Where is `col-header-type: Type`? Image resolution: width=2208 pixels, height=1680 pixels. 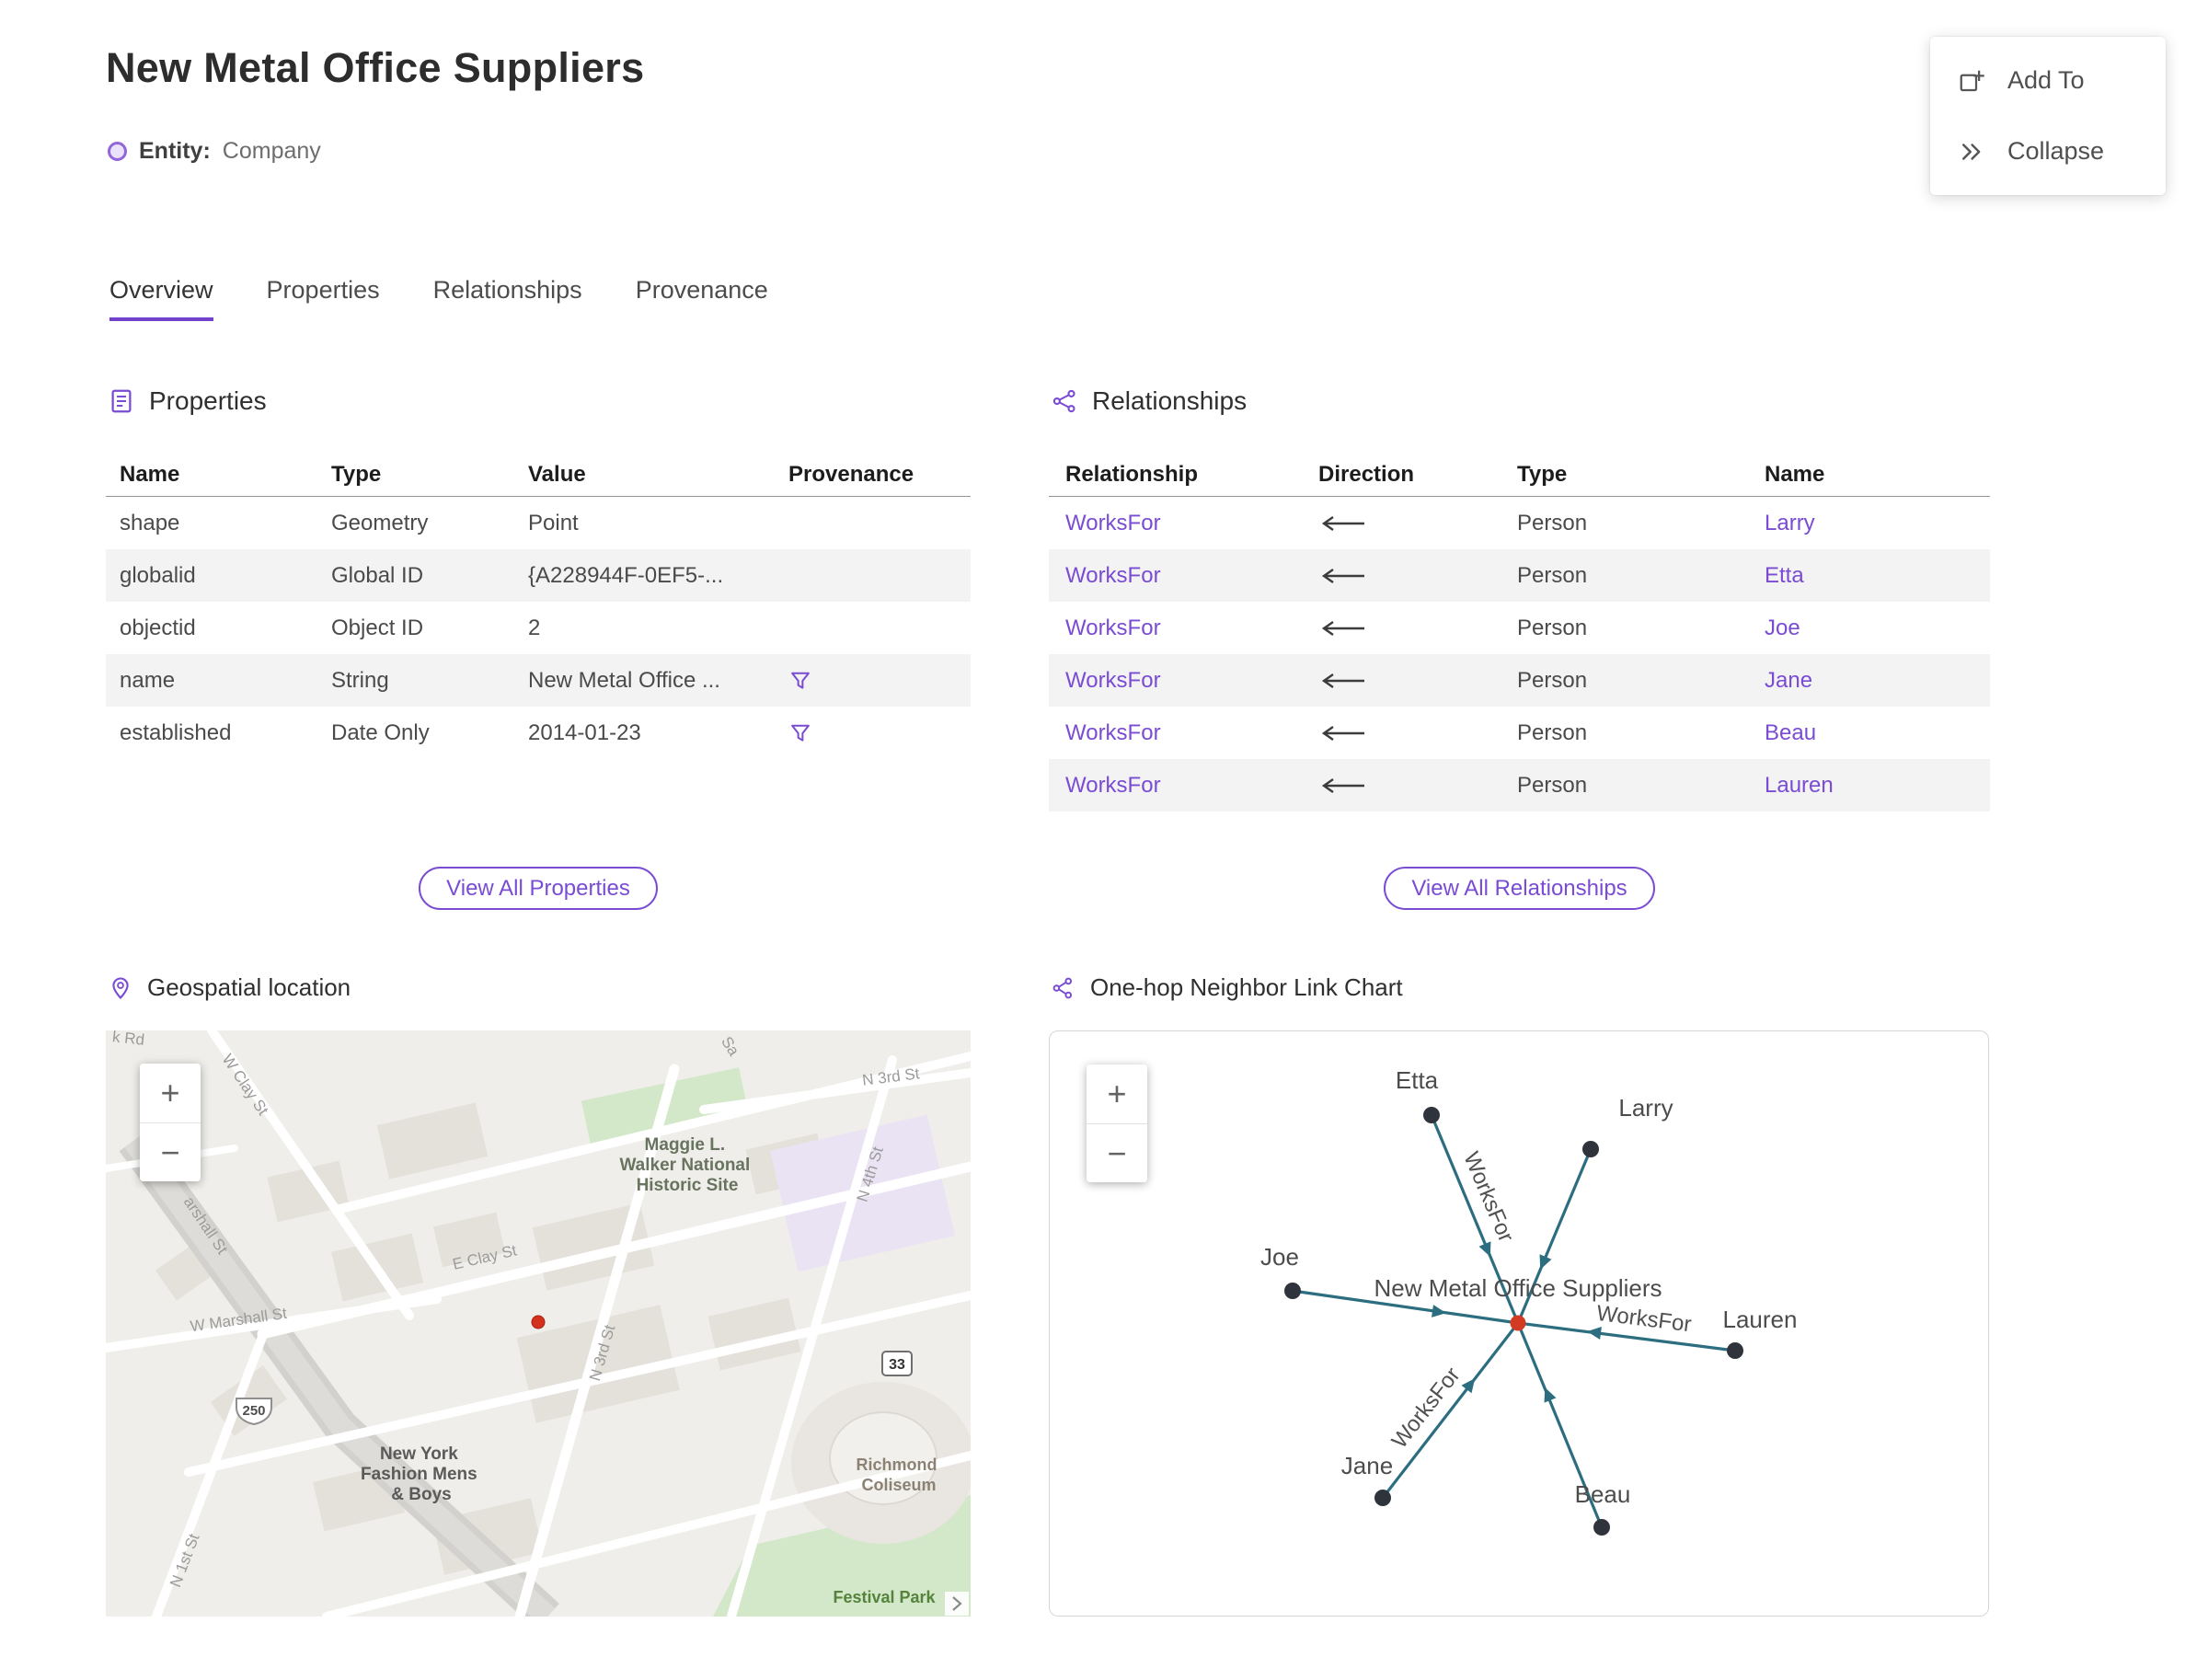 col-header-type: Type is located at coordinates (1542, 474).